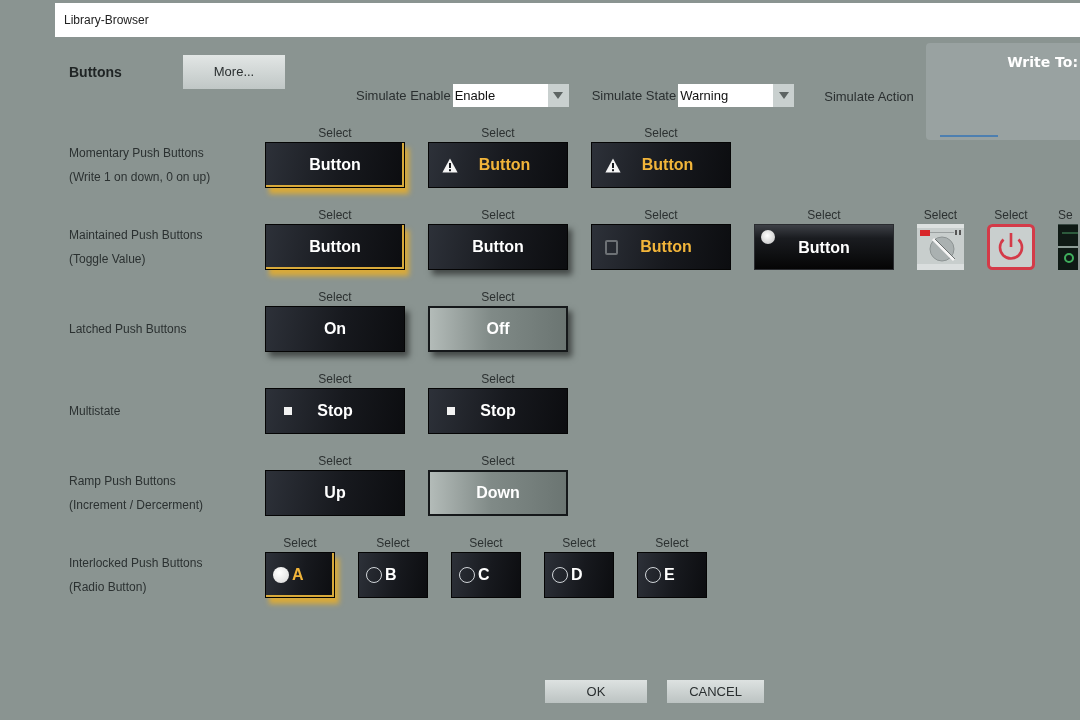 The height and width of the screenshot is (720, 1080). What do you see at coordinates (137, 153) in the screenshot?
I see `row-label: Momentary Push Buttons` at bounding box center [137, 153].